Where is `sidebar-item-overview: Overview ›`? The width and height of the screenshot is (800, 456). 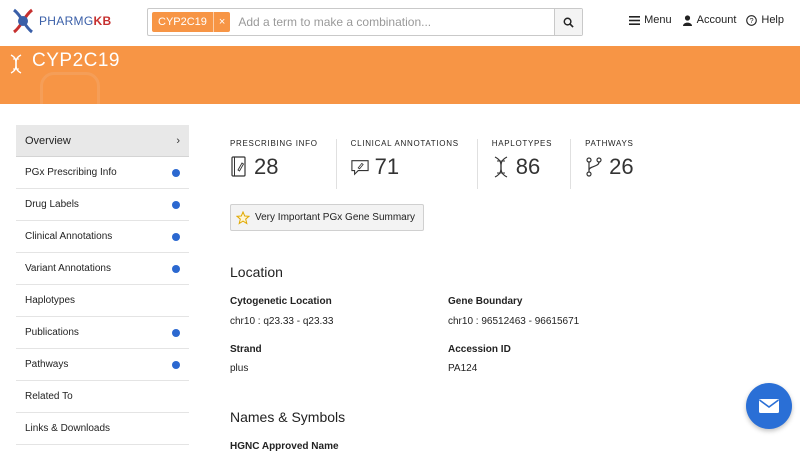
sidebar-item-overview: Overview › is located at coordinates (102, 141).